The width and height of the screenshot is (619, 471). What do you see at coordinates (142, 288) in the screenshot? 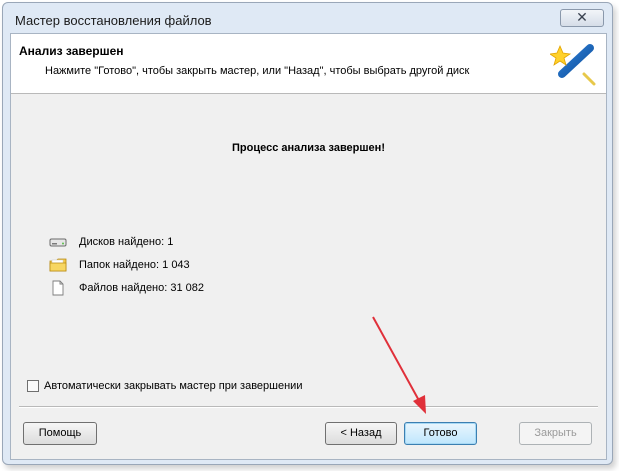
I see `files-found-label: Файлов найдено: 31 082` at bounding box center [142, 288].